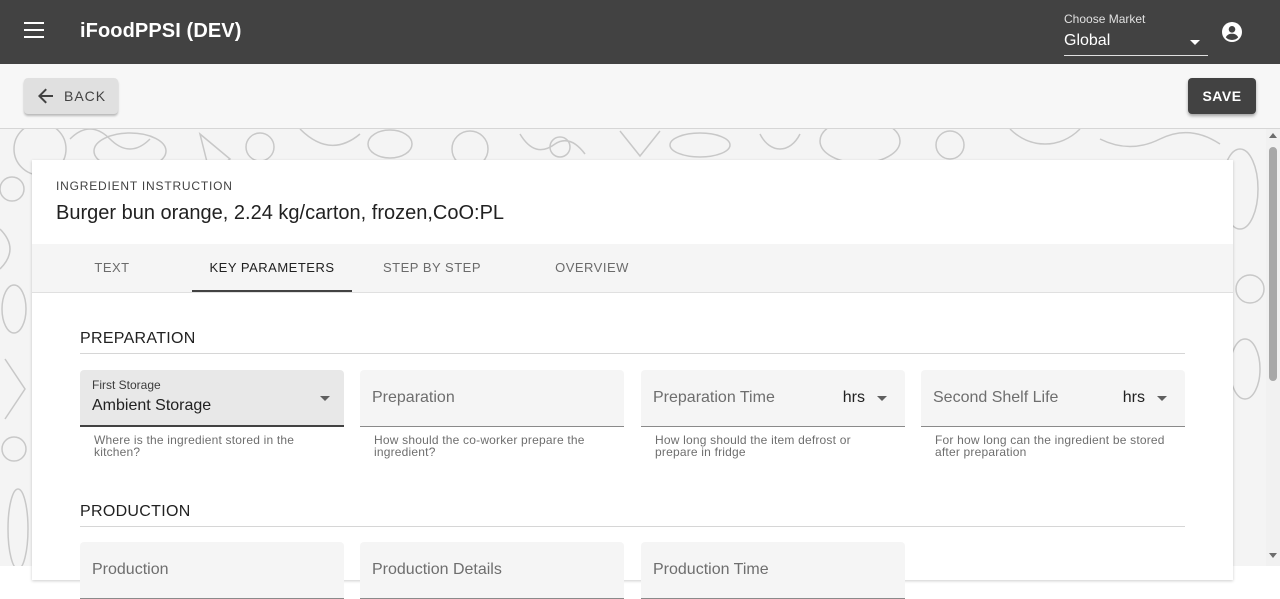  Describe the element at coordinates (996, 397) in the screenshot. I see `second-shelf-life-placeholder: Second Shelf Life` at that location.